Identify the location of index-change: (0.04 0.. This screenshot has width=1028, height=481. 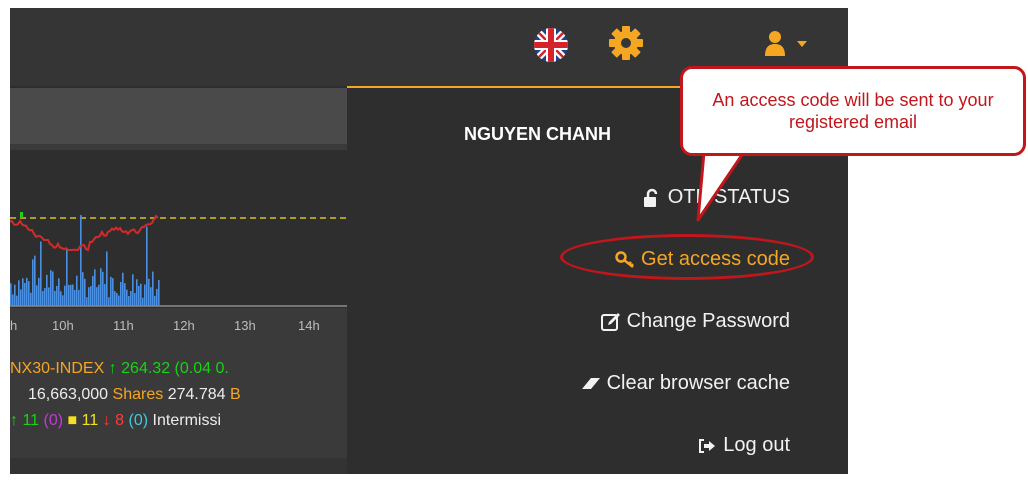
(201, 368).